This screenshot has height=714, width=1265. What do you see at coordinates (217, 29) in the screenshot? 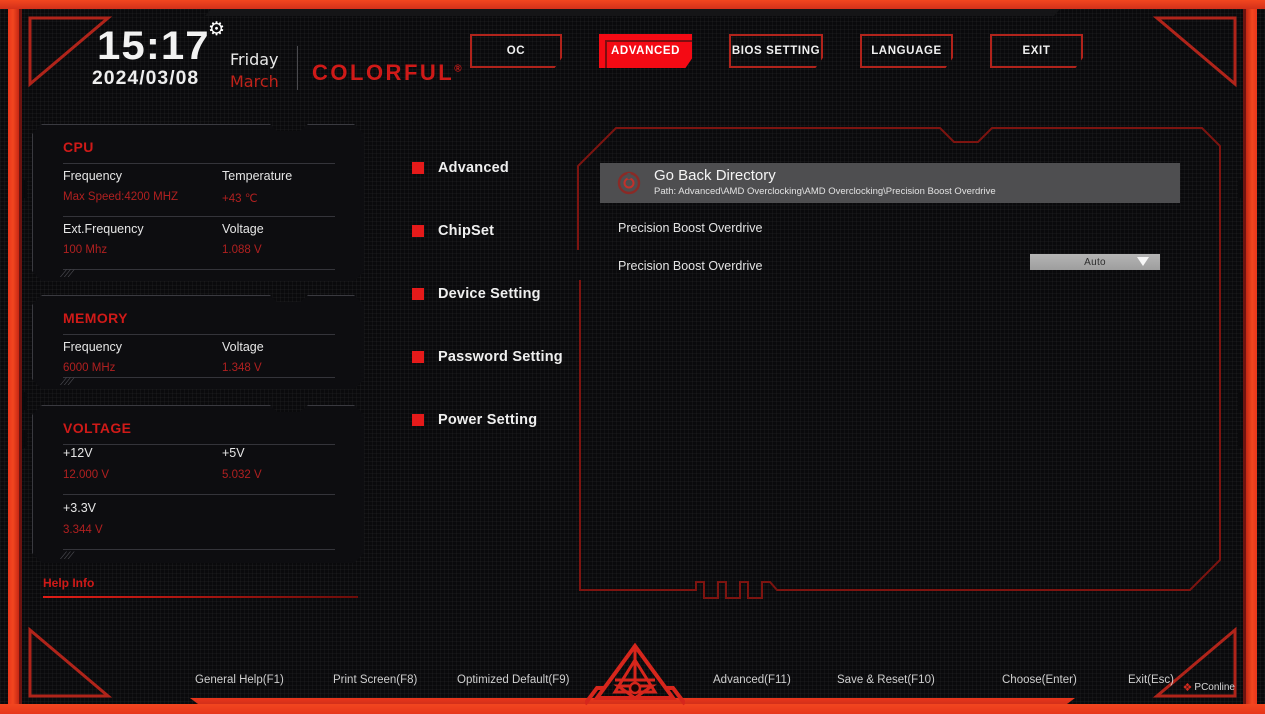
I see `gear-icon: ⚙` at bounding box center [217, 29].